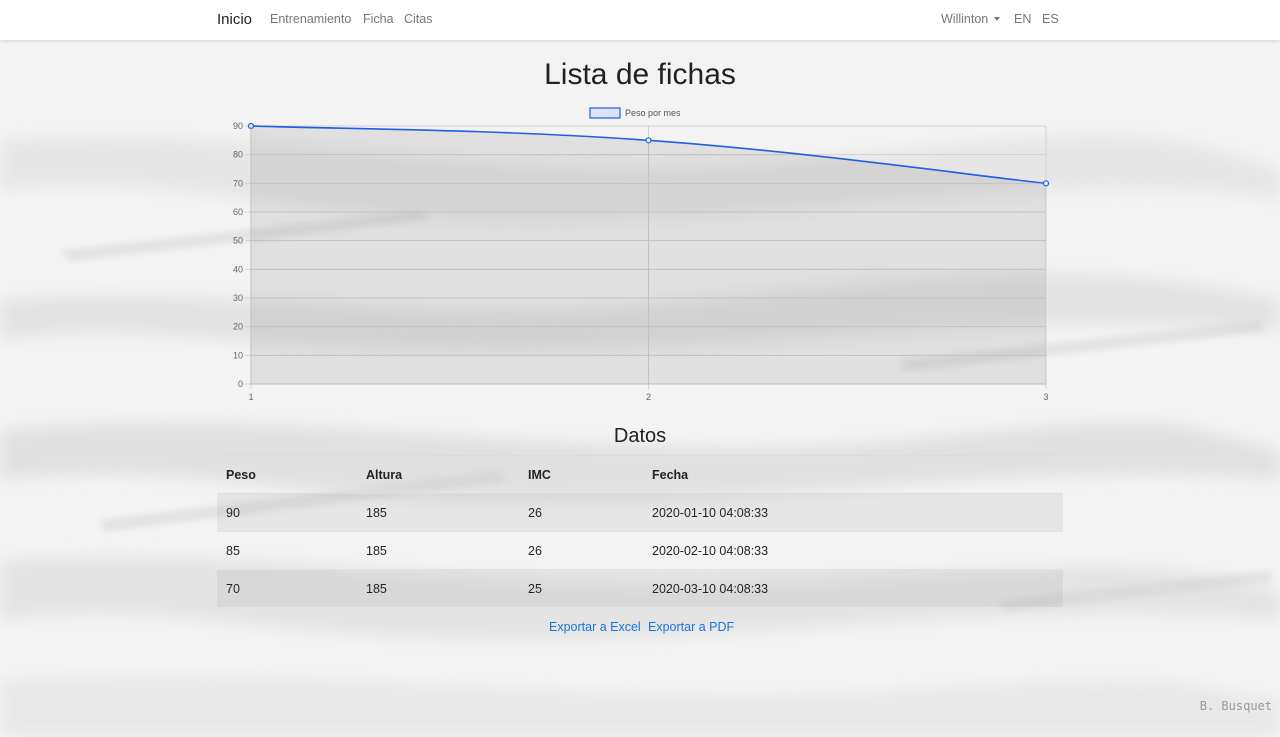 This screenshot has width=1280, height=737. I want to click on lang-es-link: ES, so click(1050, 19).